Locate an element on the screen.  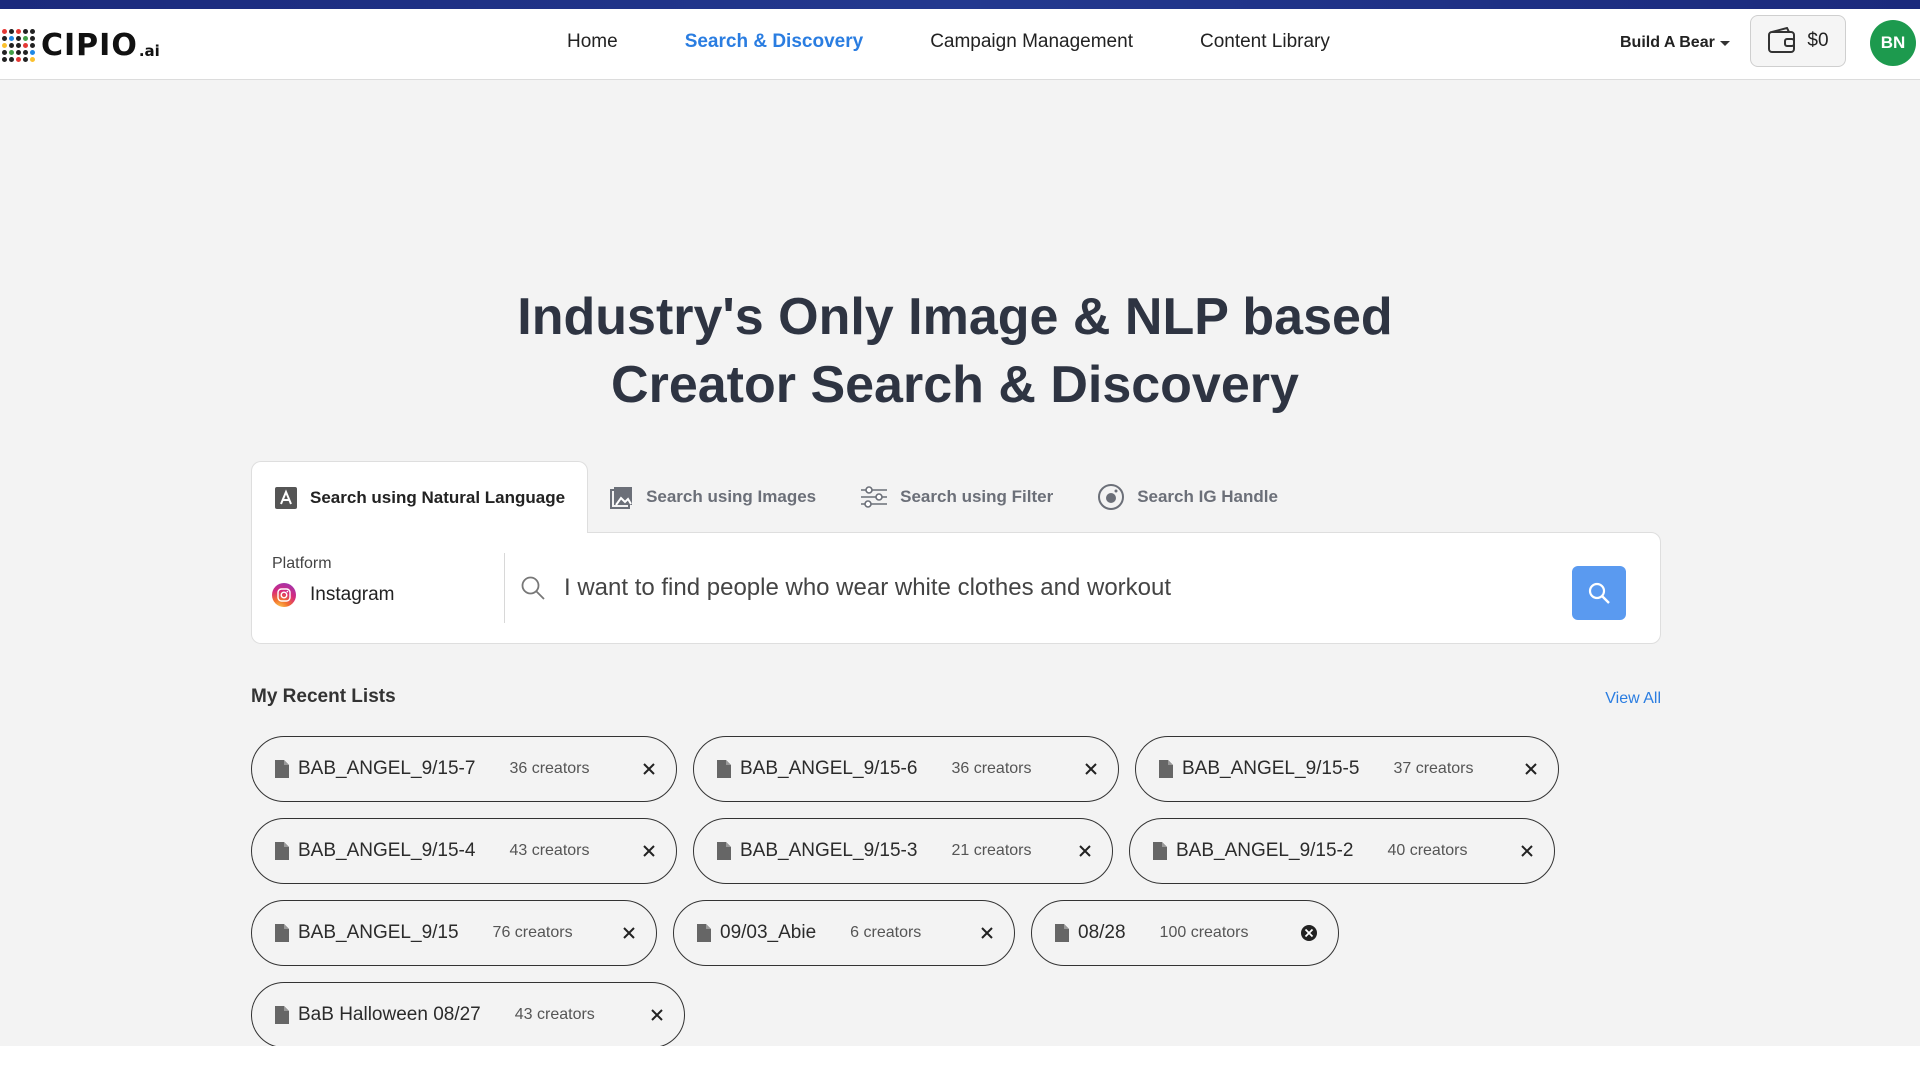
list-chip-name: BAB_ANGEL_9/15-2 is located at coordinates (1265, 850).